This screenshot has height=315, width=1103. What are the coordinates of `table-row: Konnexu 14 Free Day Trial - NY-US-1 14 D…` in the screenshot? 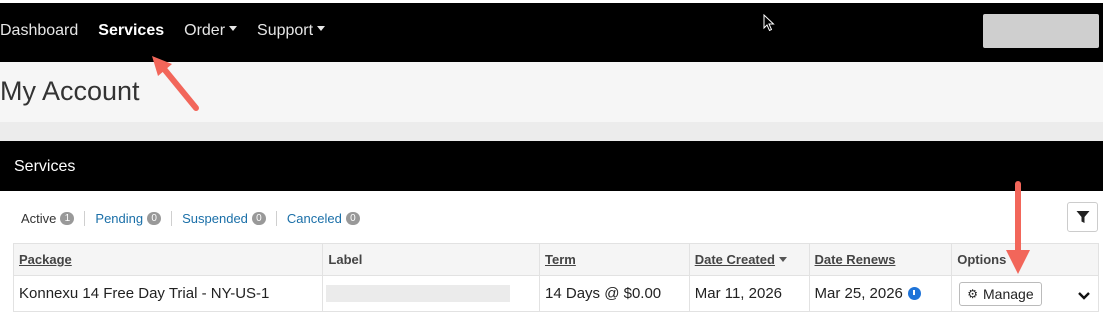 It's located at (556, 294).